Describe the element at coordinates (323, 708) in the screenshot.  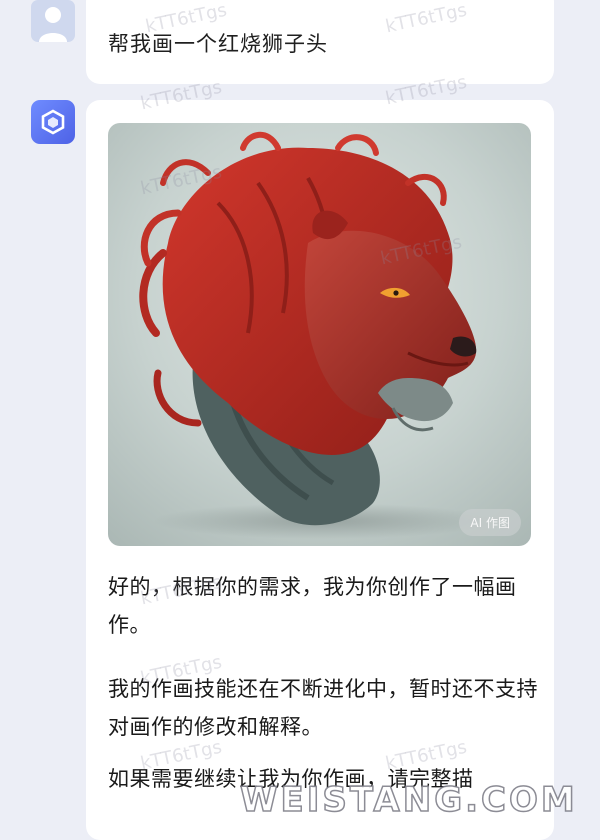
I see `bot-paragraph-2: 我的作画技能还在不断进化中，暂时还不支持对画作的修改和解释。` at that location.